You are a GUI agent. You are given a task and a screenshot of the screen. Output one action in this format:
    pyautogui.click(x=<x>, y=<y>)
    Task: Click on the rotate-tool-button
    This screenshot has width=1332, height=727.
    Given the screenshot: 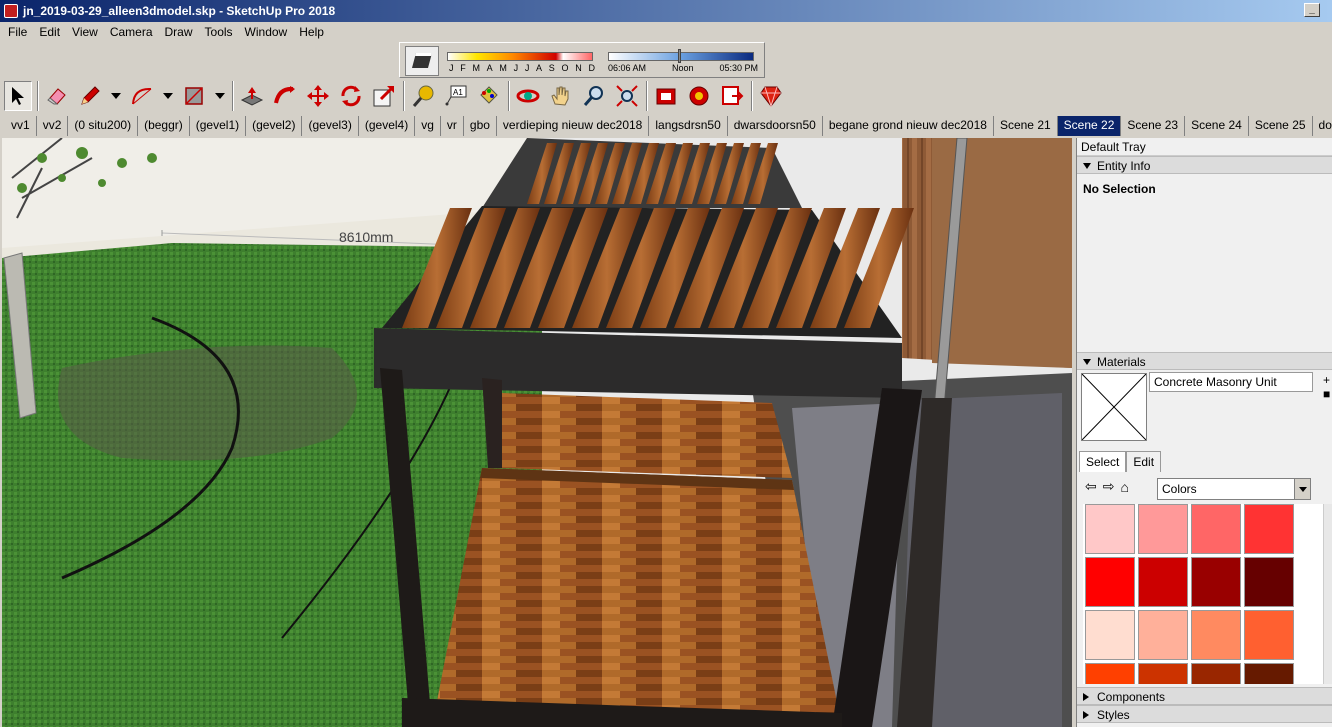 What is the action you would take?
    pyautogui.click(x=351, y=96)
    